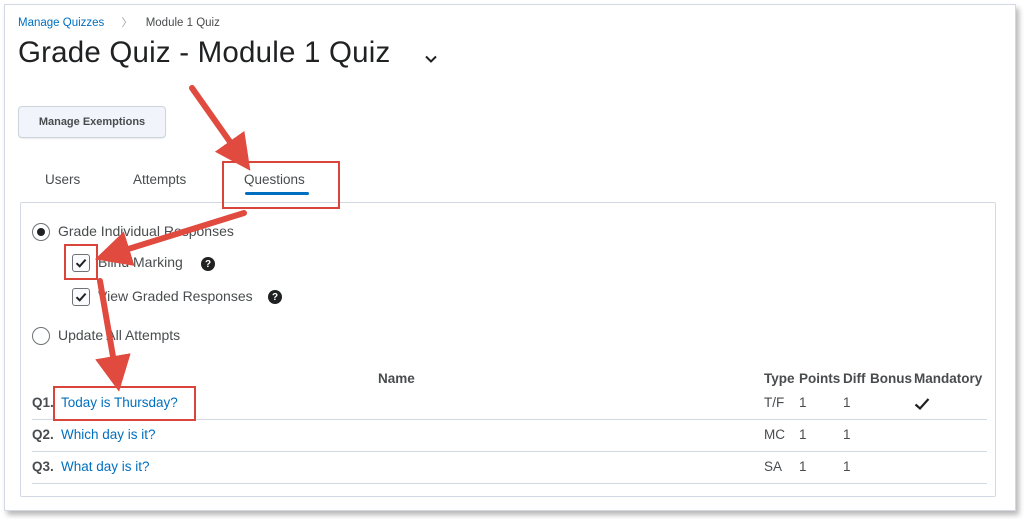 Image resolution: width=1024 pixels, height=519 pixels. What do you see at coordinates (773, 466) in the screenshot?
I see `question-type: SA` at bounding box center [773, 466].